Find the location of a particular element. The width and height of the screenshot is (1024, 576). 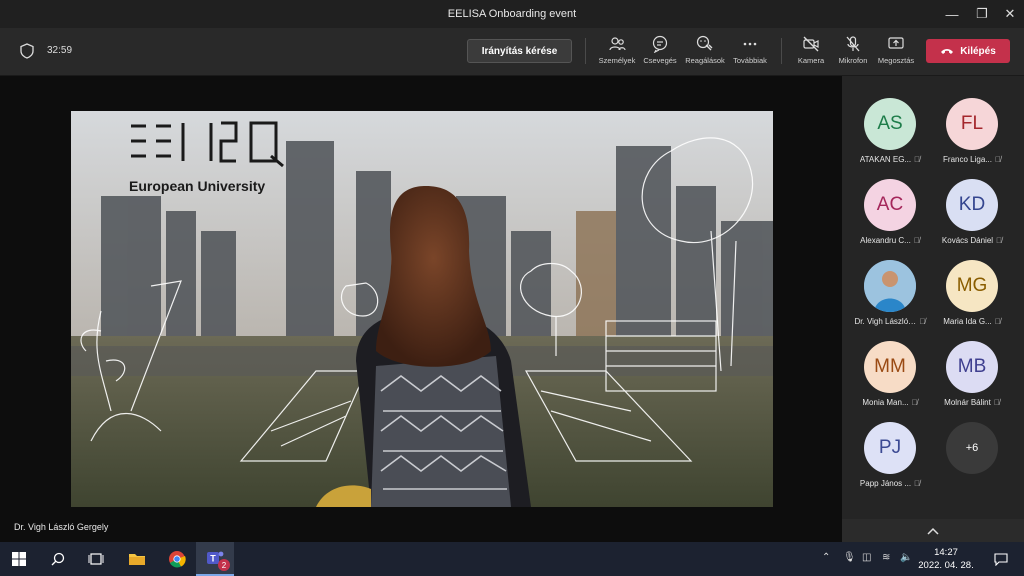

presenter-name: Dr. Vigh László Gergely is located at coordinates (61, 527).